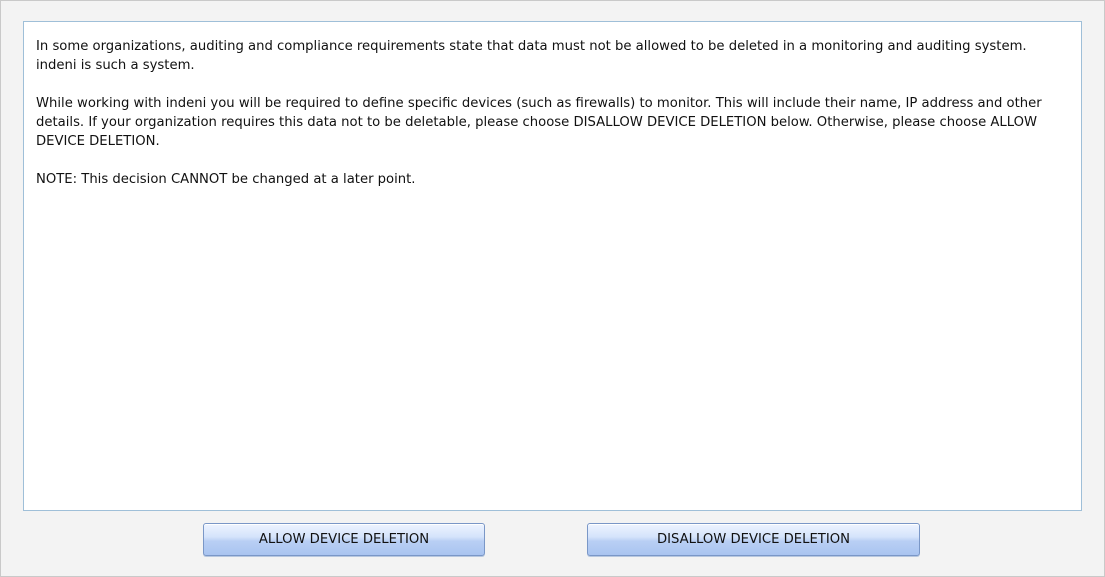 The width and height of the screenshot is (1105, 577). Describe the element at coordinates (753, 539) in the screenshot. I see `disallow-device-deletion-button: DISALLOW DEVICE DELETION` at that location.